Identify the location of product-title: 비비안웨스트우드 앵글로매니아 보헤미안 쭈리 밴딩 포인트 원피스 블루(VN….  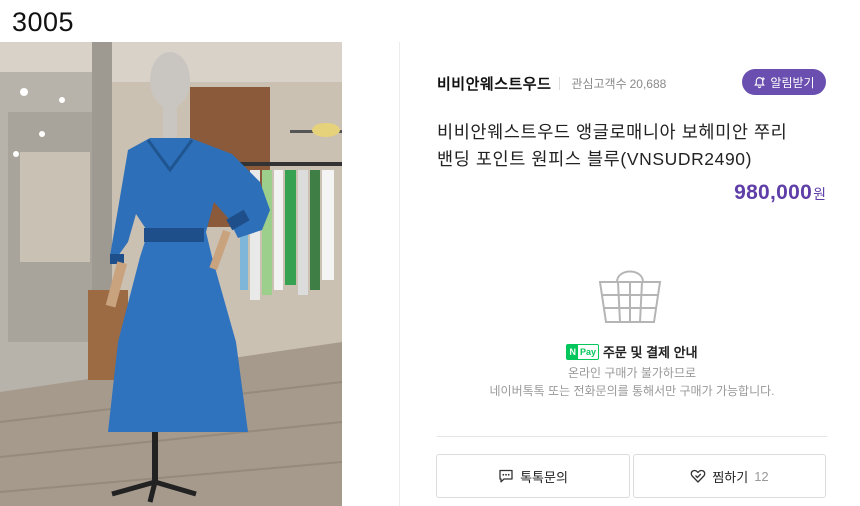
(637, 146).